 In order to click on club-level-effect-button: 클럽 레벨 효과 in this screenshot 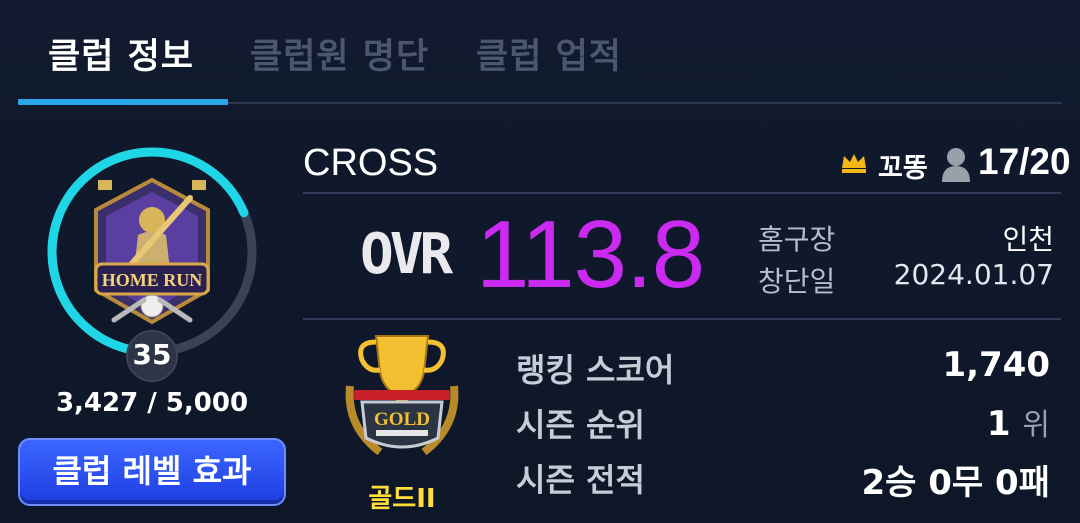, I will do `click(152, 472)`.